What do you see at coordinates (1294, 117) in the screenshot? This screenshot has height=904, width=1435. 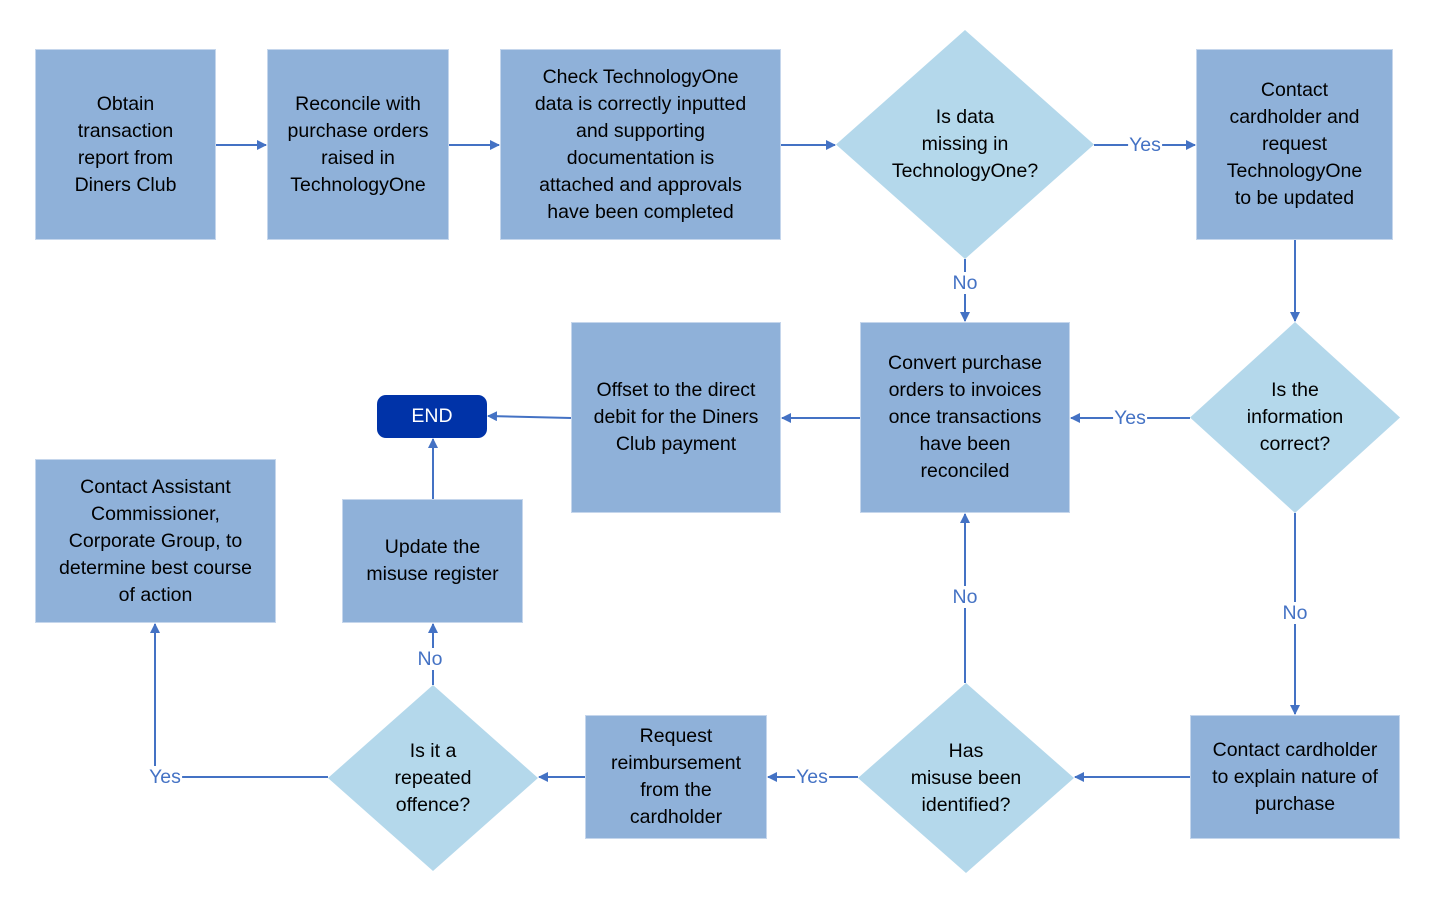 I see `process-text-line: cardholder and` at bounding box center [1294, 117].